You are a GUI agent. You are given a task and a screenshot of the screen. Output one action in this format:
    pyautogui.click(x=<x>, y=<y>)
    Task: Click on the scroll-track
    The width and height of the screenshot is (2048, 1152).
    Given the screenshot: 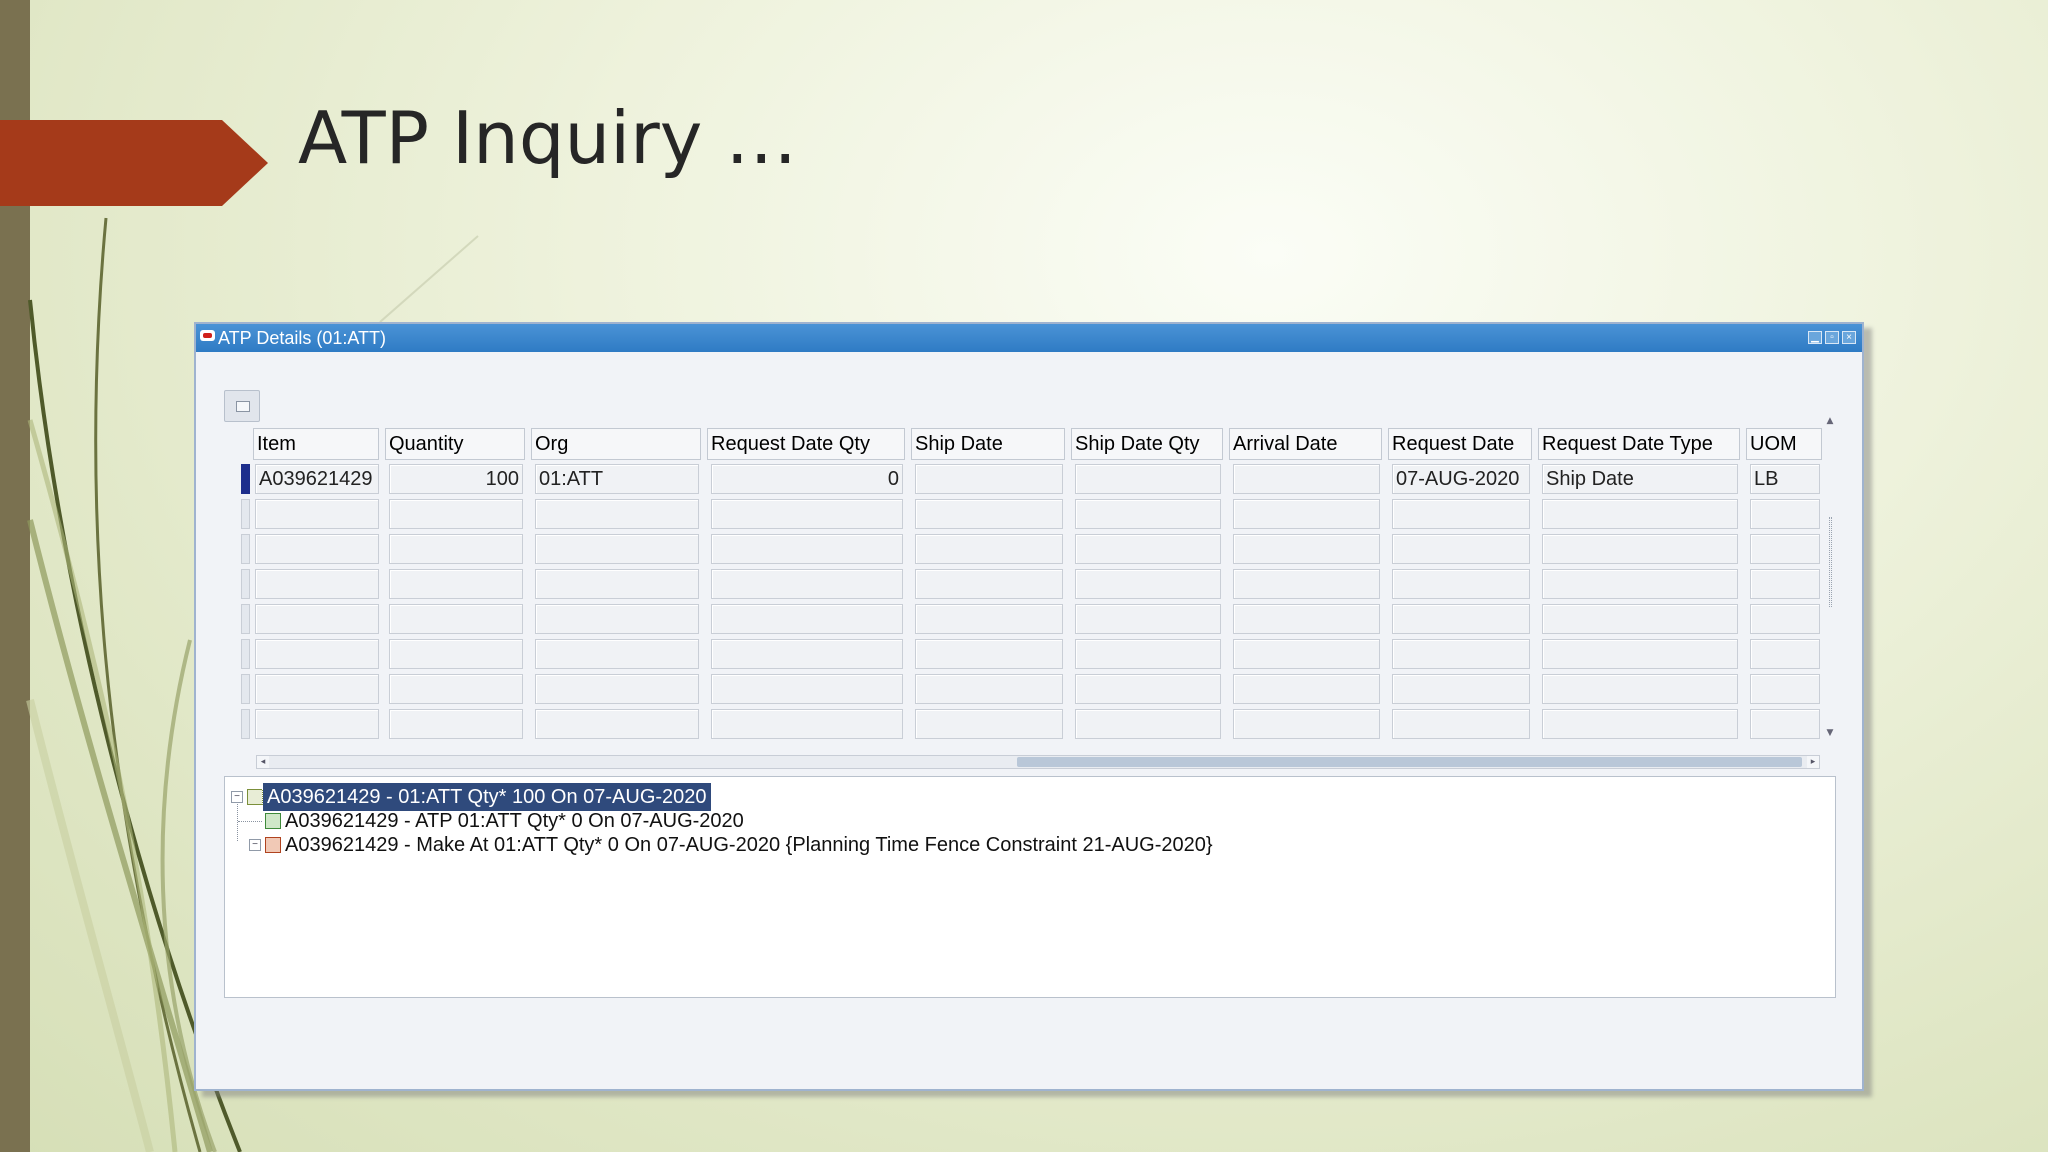 What is the action you would take?
    pyautogui.click(x=1830, y=562)
    